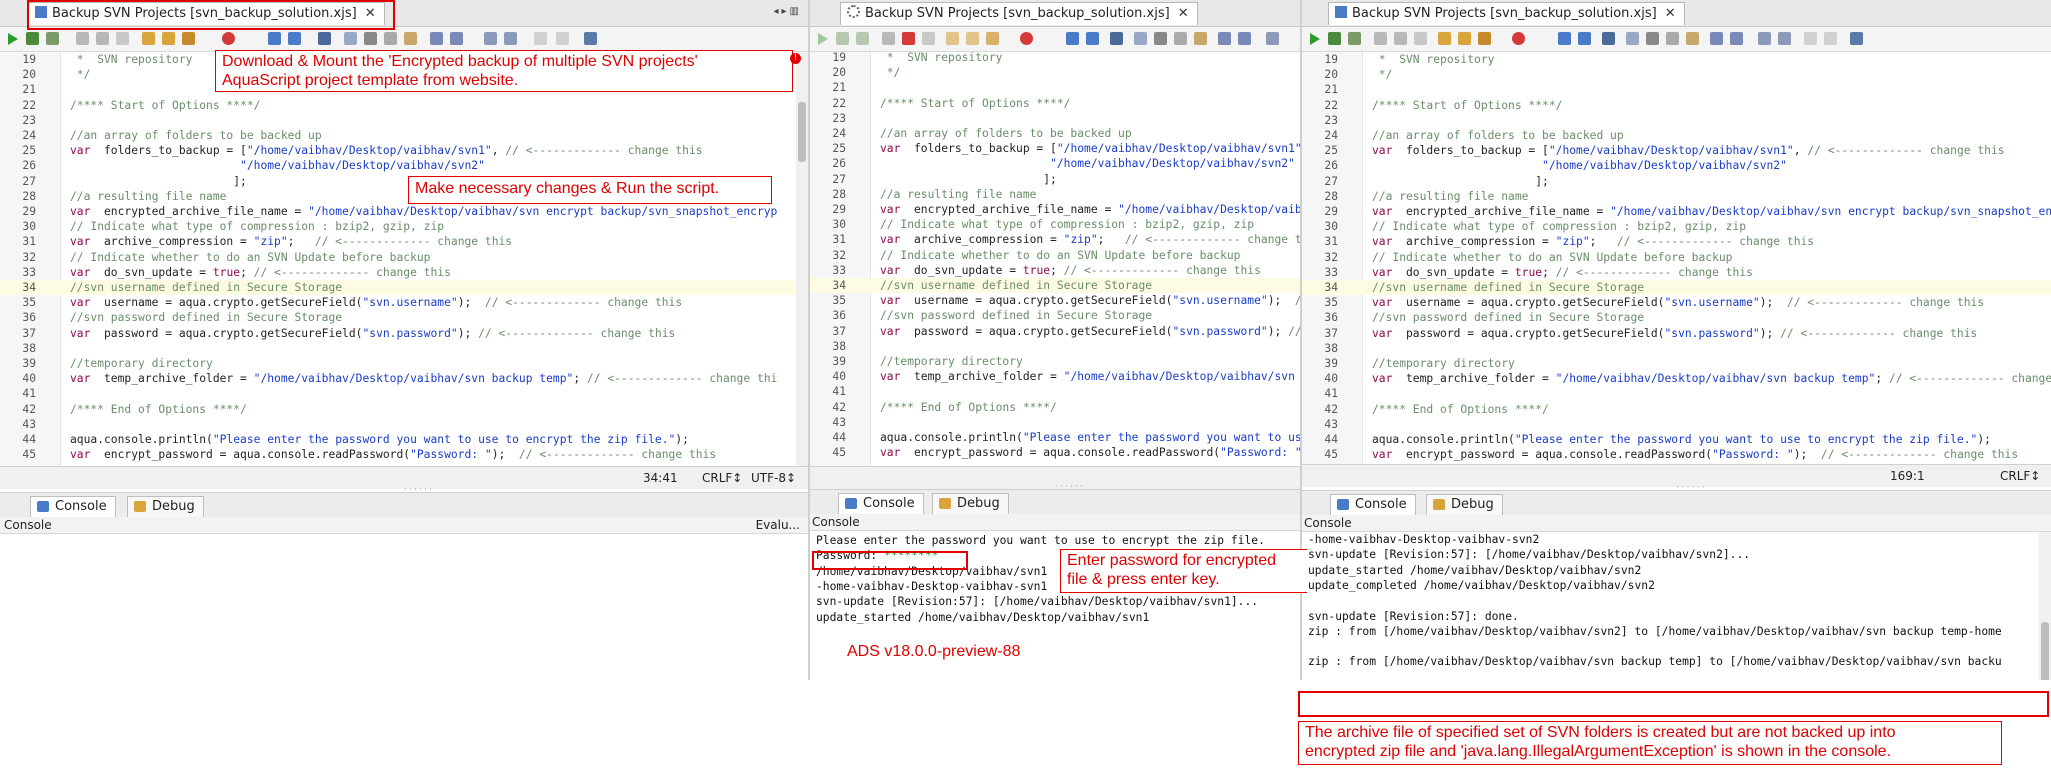 The height and width of the screenshot is (777, 2051). I want to click on code-line: 22 /**** Start of Options ****/, so click(404, 105).